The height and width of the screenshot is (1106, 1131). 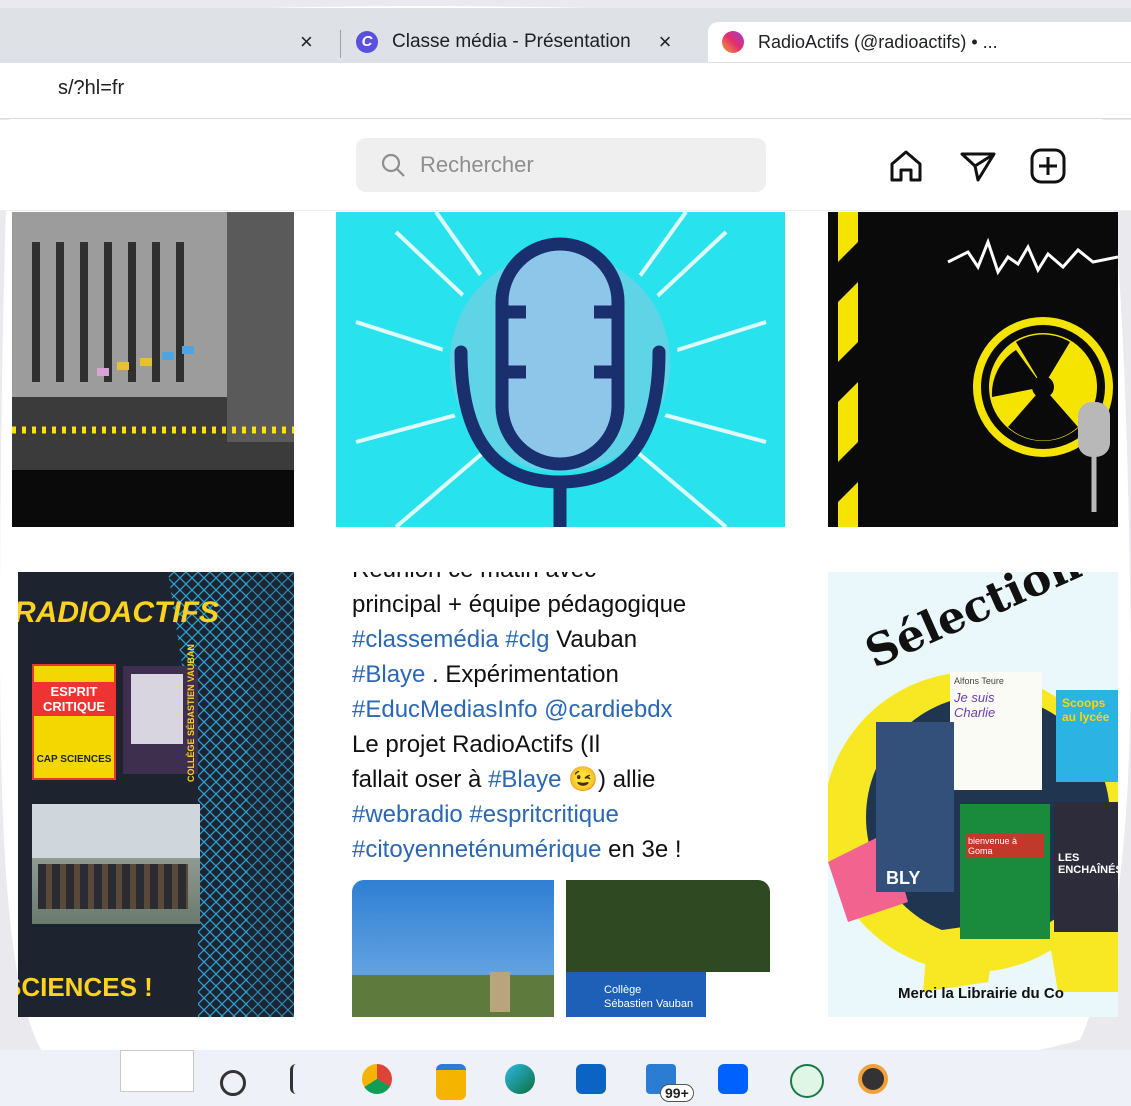 I want to click on store-icon, so click(x=591, y=1079).